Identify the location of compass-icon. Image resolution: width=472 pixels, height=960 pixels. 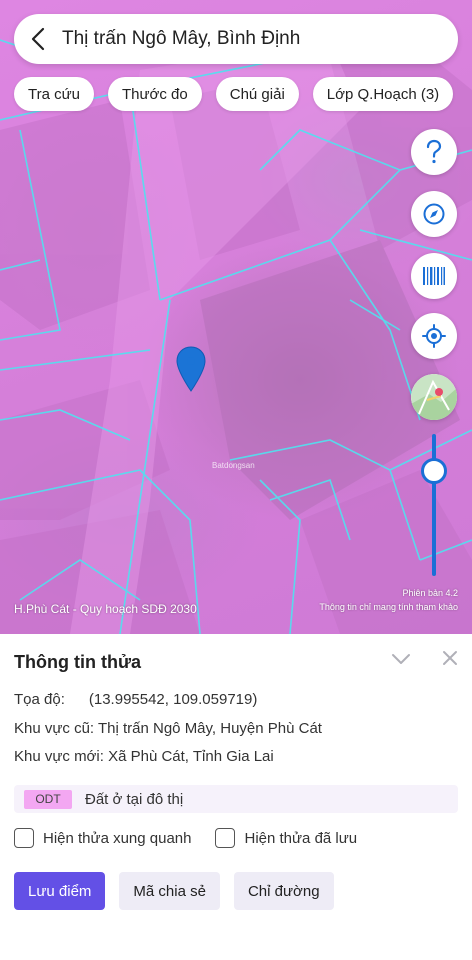
(434, 214).